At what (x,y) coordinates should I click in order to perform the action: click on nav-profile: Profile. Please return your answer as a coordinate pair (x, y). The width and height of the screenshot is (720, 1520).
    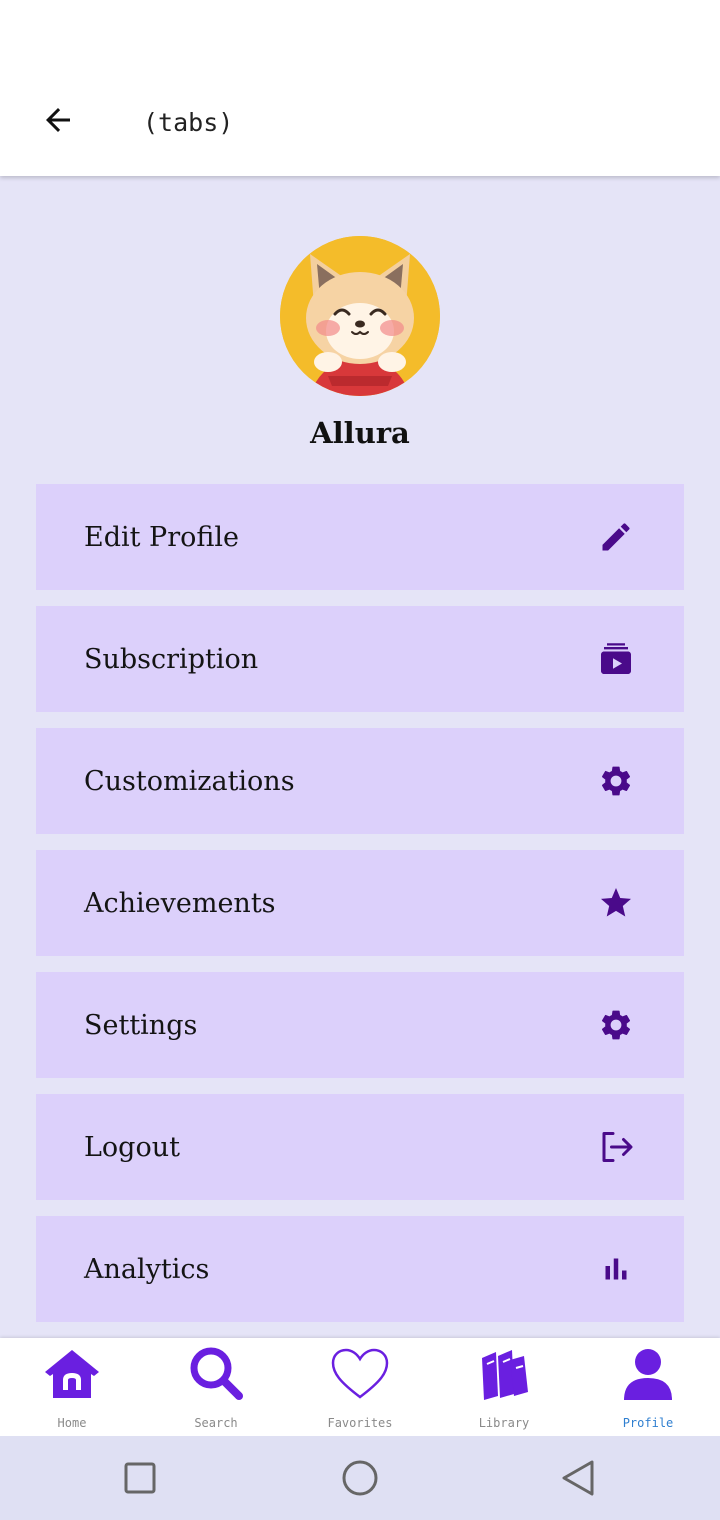
    Looking at the image, I should click on (648, 1387).